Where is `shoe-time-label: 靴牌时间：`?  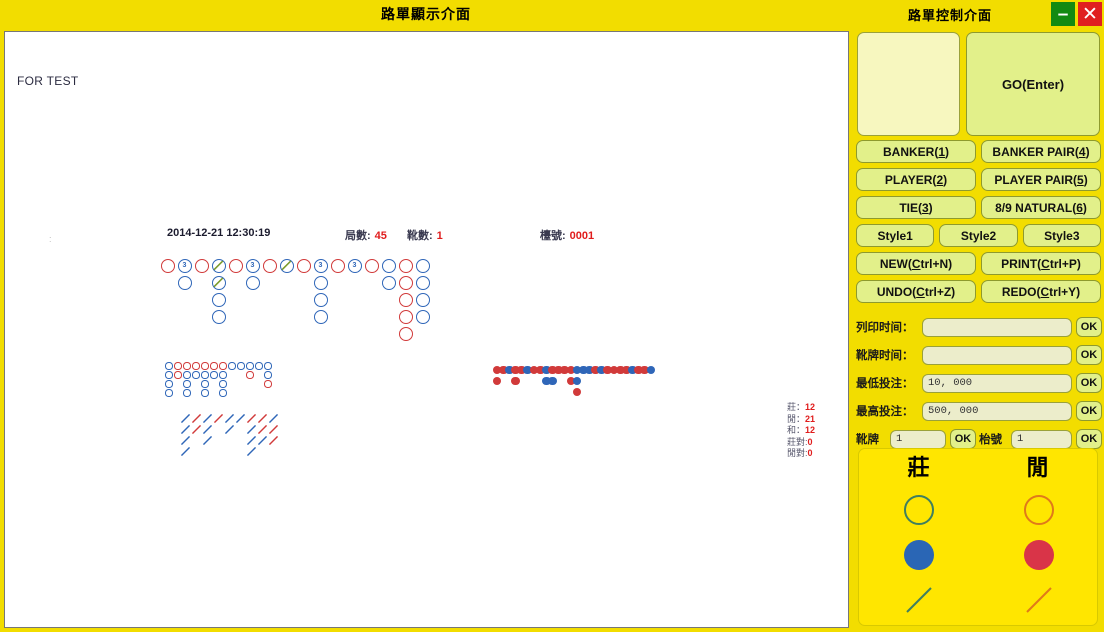 shoe-time-label: 靴牌时间： is located at coordinates (885, 356).